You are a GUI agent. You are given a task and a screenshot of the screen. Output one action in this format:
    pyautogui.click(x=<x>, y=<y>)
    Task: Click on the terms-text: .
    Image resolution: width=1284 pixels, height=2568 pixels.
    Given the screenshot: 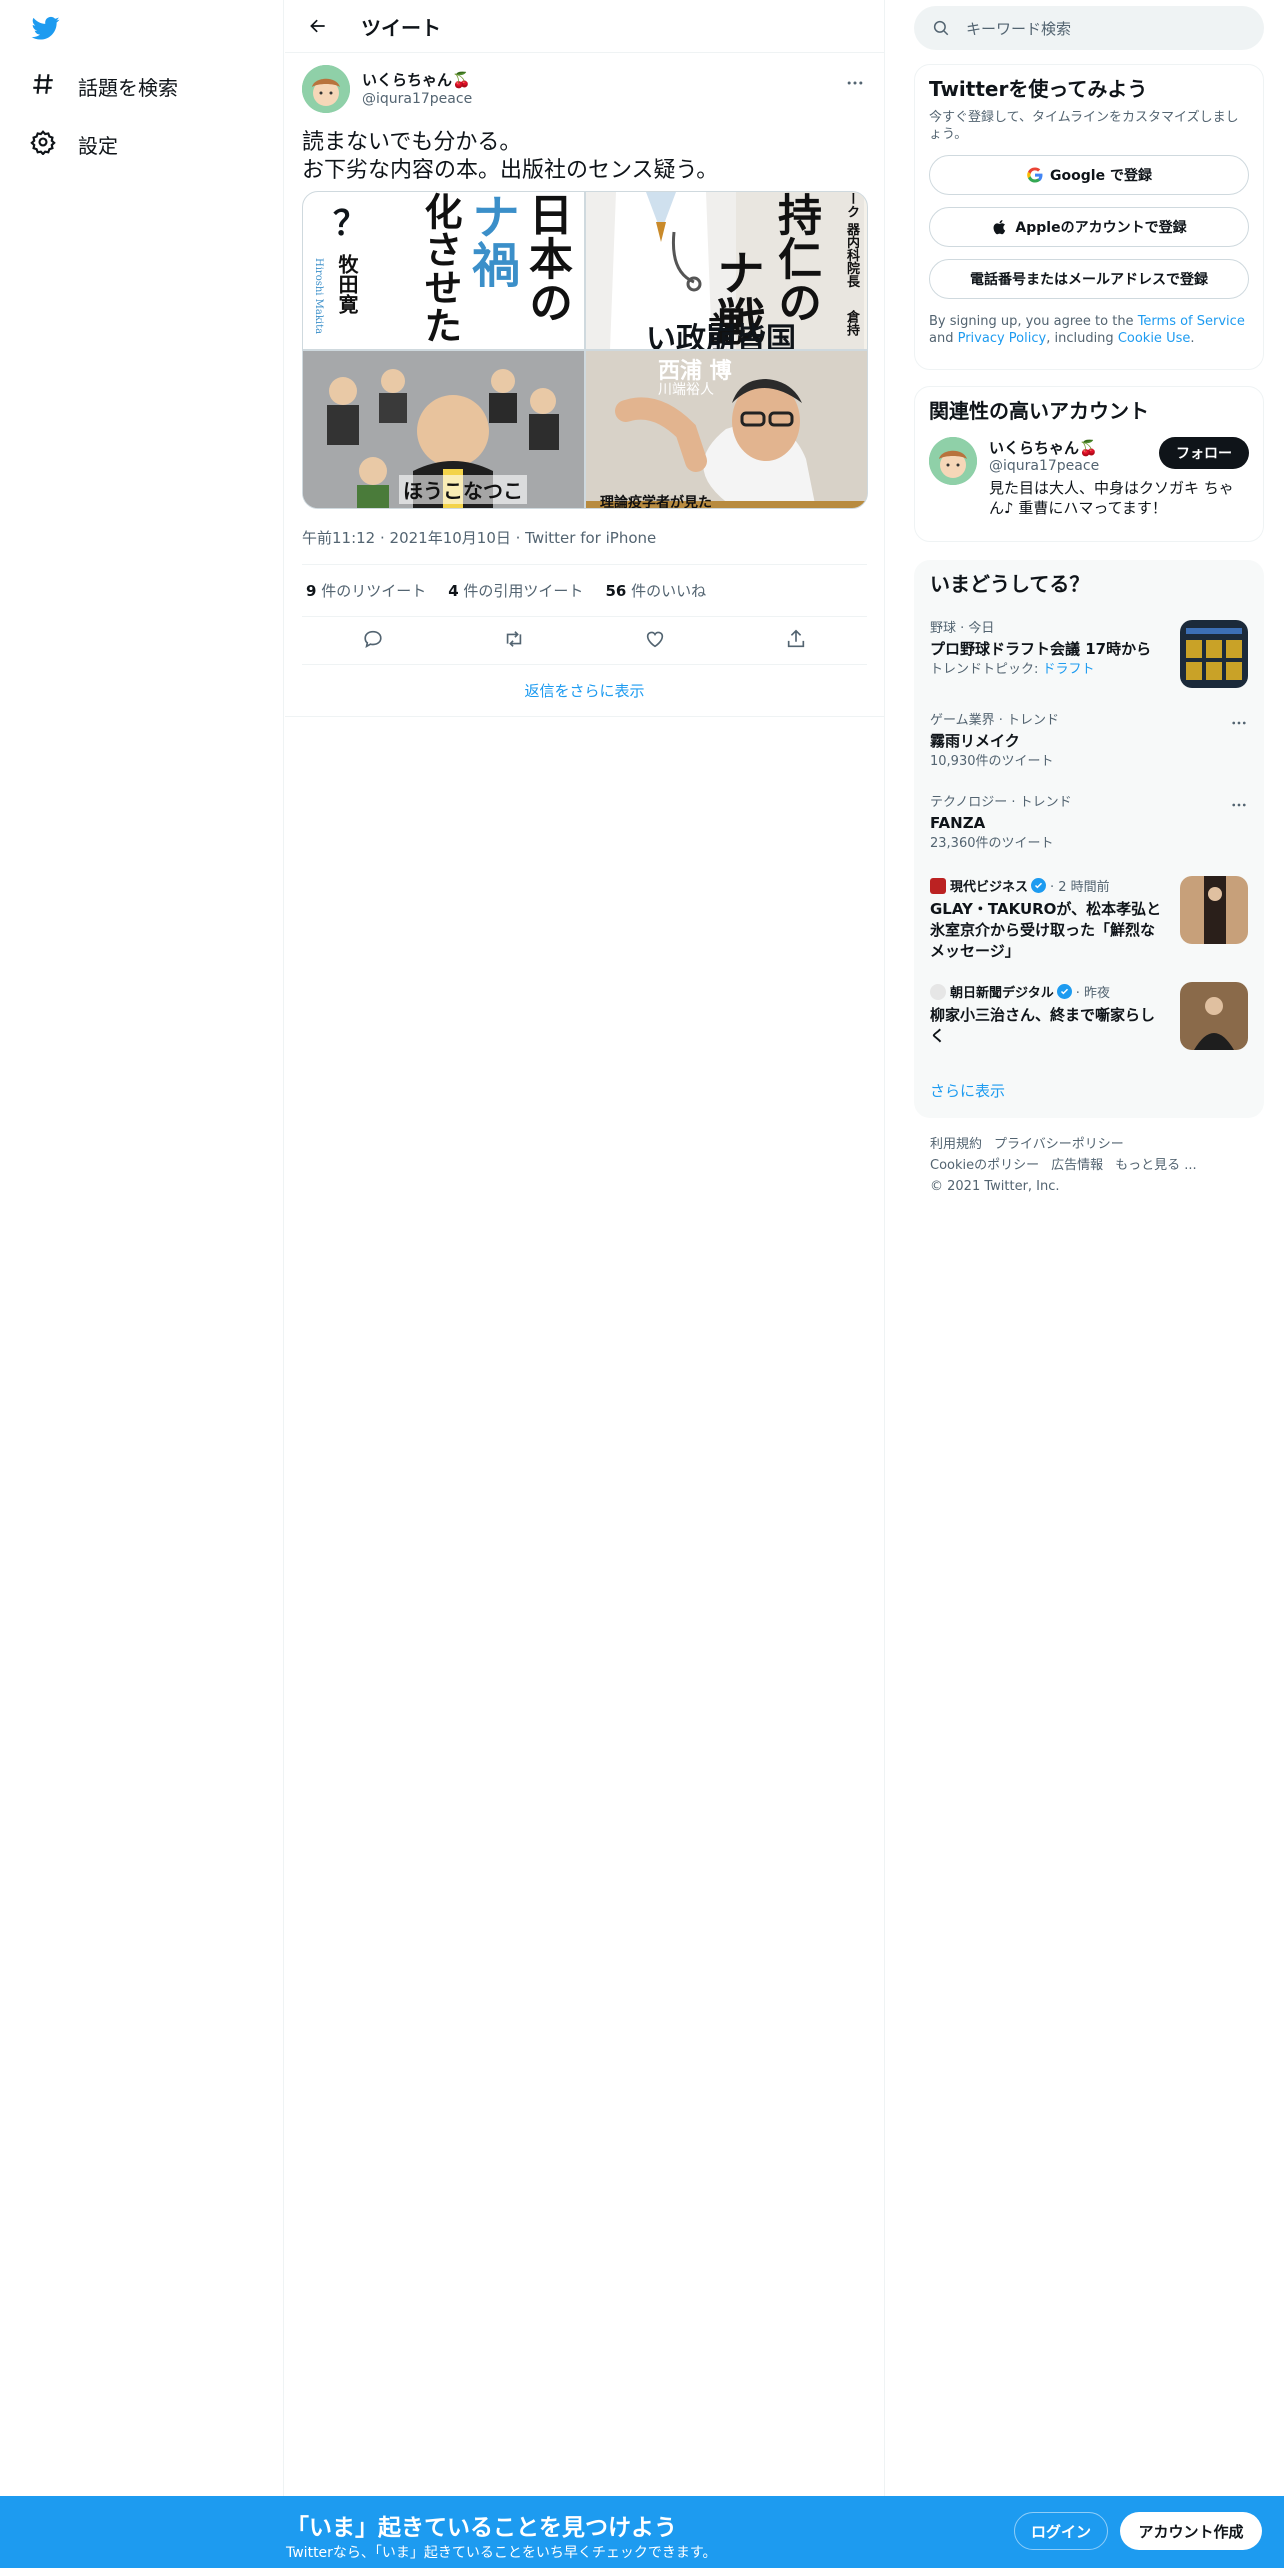 What is the action you would take?
    pyautogui.click(x=1192, y=338)
    